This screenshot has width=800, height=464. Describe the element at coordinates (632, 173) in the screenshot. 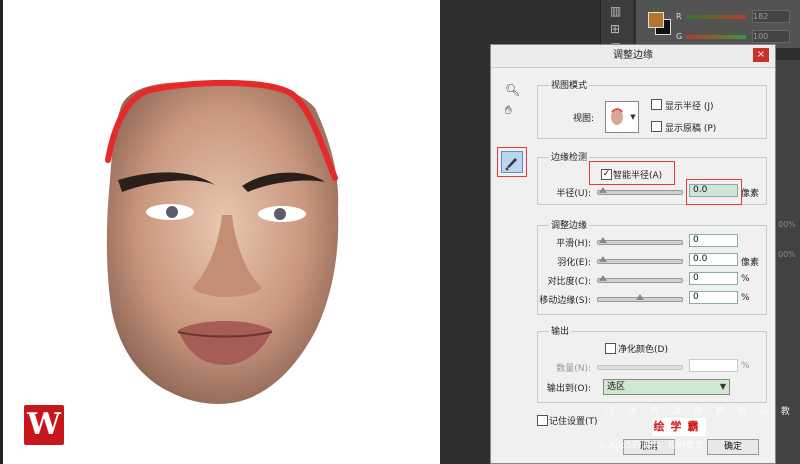

I see `smart-radius-highlight-box` at that location.